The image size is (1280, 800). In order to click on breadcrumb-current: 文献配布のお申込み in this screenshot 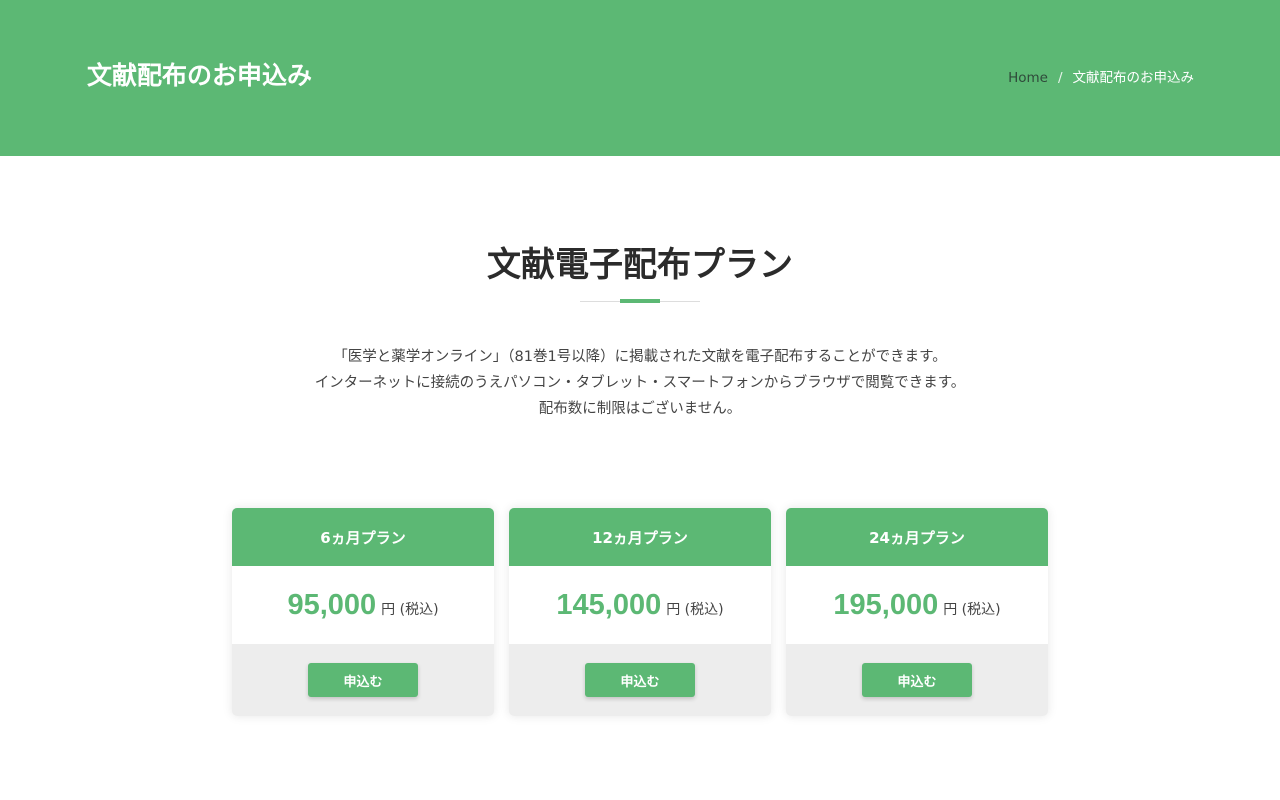, I will do `click(1133, 78)`.